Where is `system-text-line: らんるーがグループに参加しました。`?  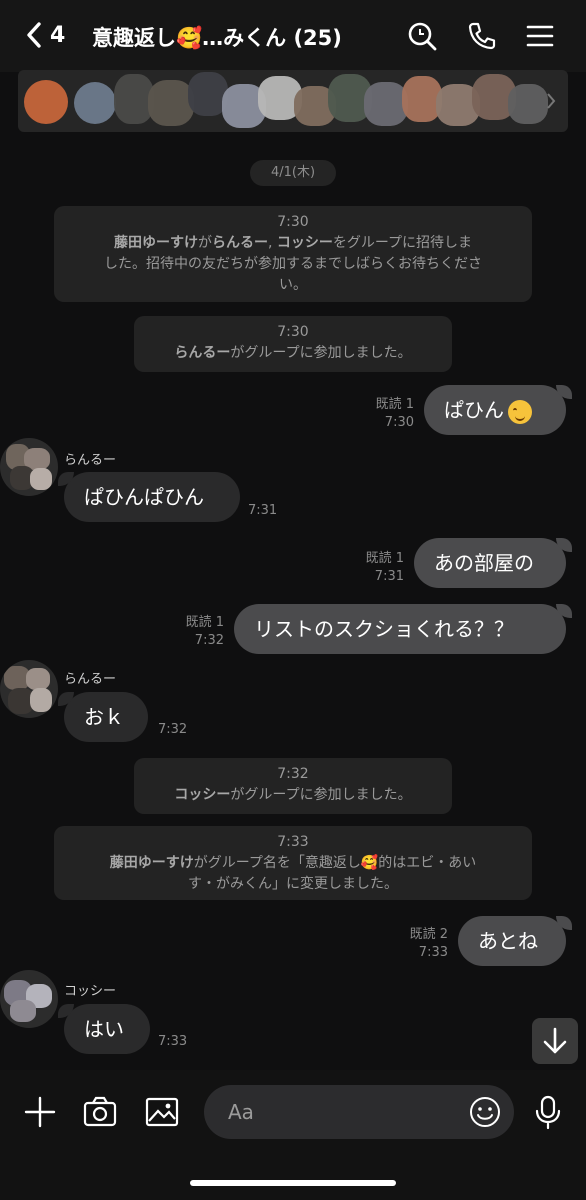
system-text-line: らんるーがグループに参加しました。 is located at coordinates (293, 353).